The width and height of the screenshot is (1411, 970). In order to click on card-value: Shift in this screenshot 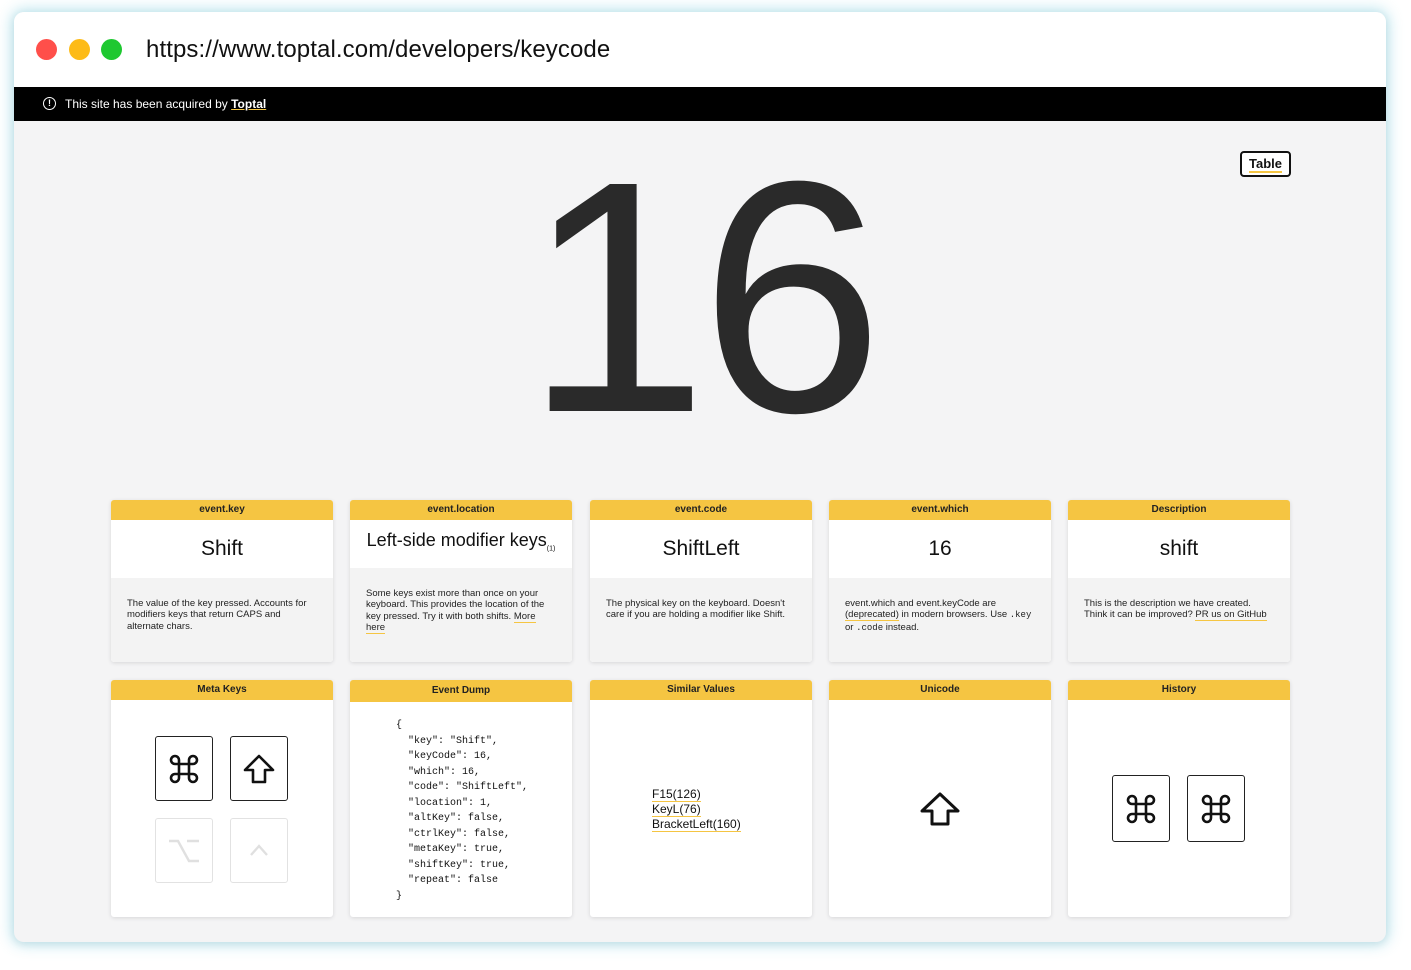, I will do `click(222, 548)`.